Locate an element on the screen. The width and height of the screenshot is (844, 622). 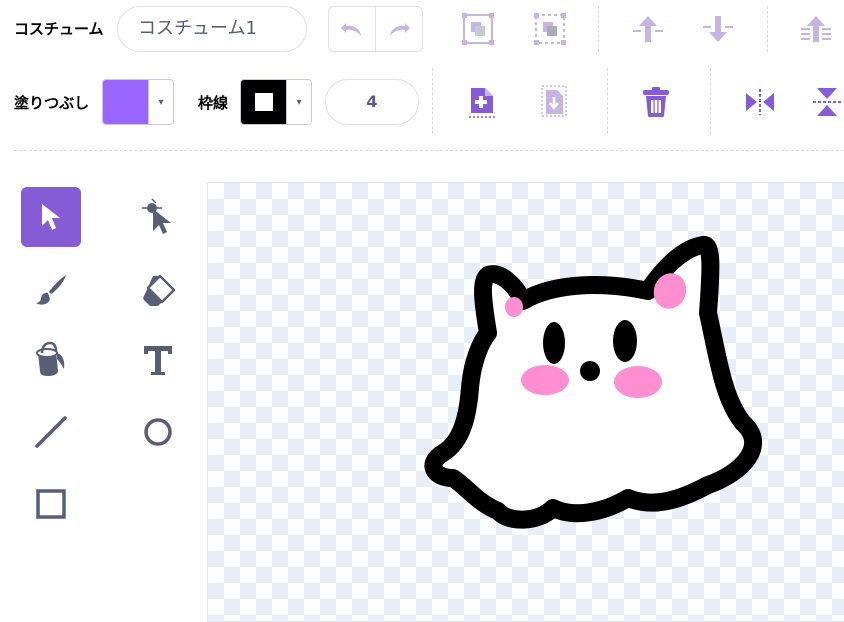
rectangle-icon is located at coordinates (51, 504).